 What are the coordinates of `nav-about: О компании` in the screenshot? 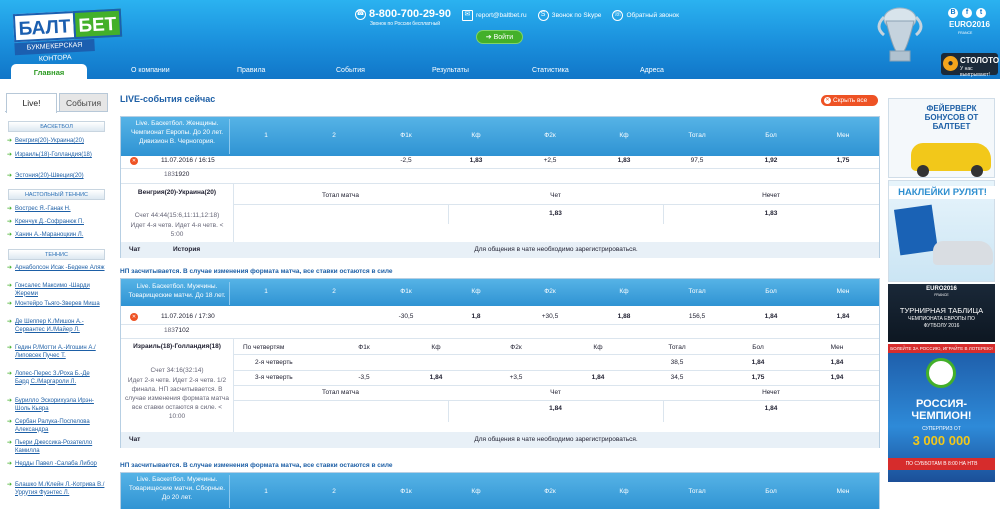 It's located at (150, 70).